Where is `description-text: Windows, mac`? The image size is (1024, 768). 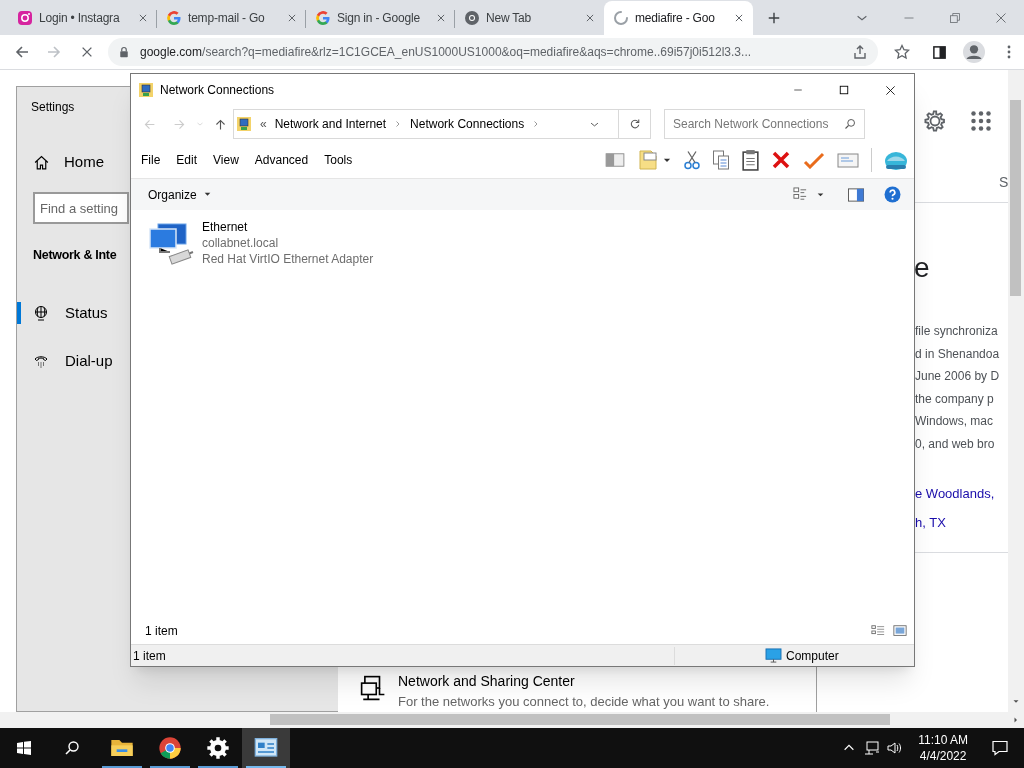
description-text: Windows, mac is located at coordinates (954, 421).